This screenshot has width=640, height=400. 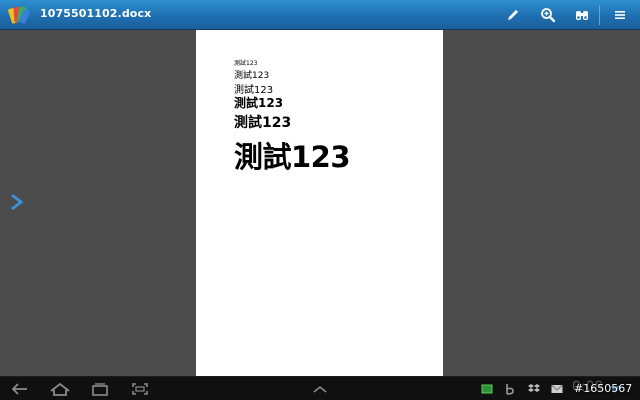 I want to click on app-notification-icon, so click(x=487, y=389).